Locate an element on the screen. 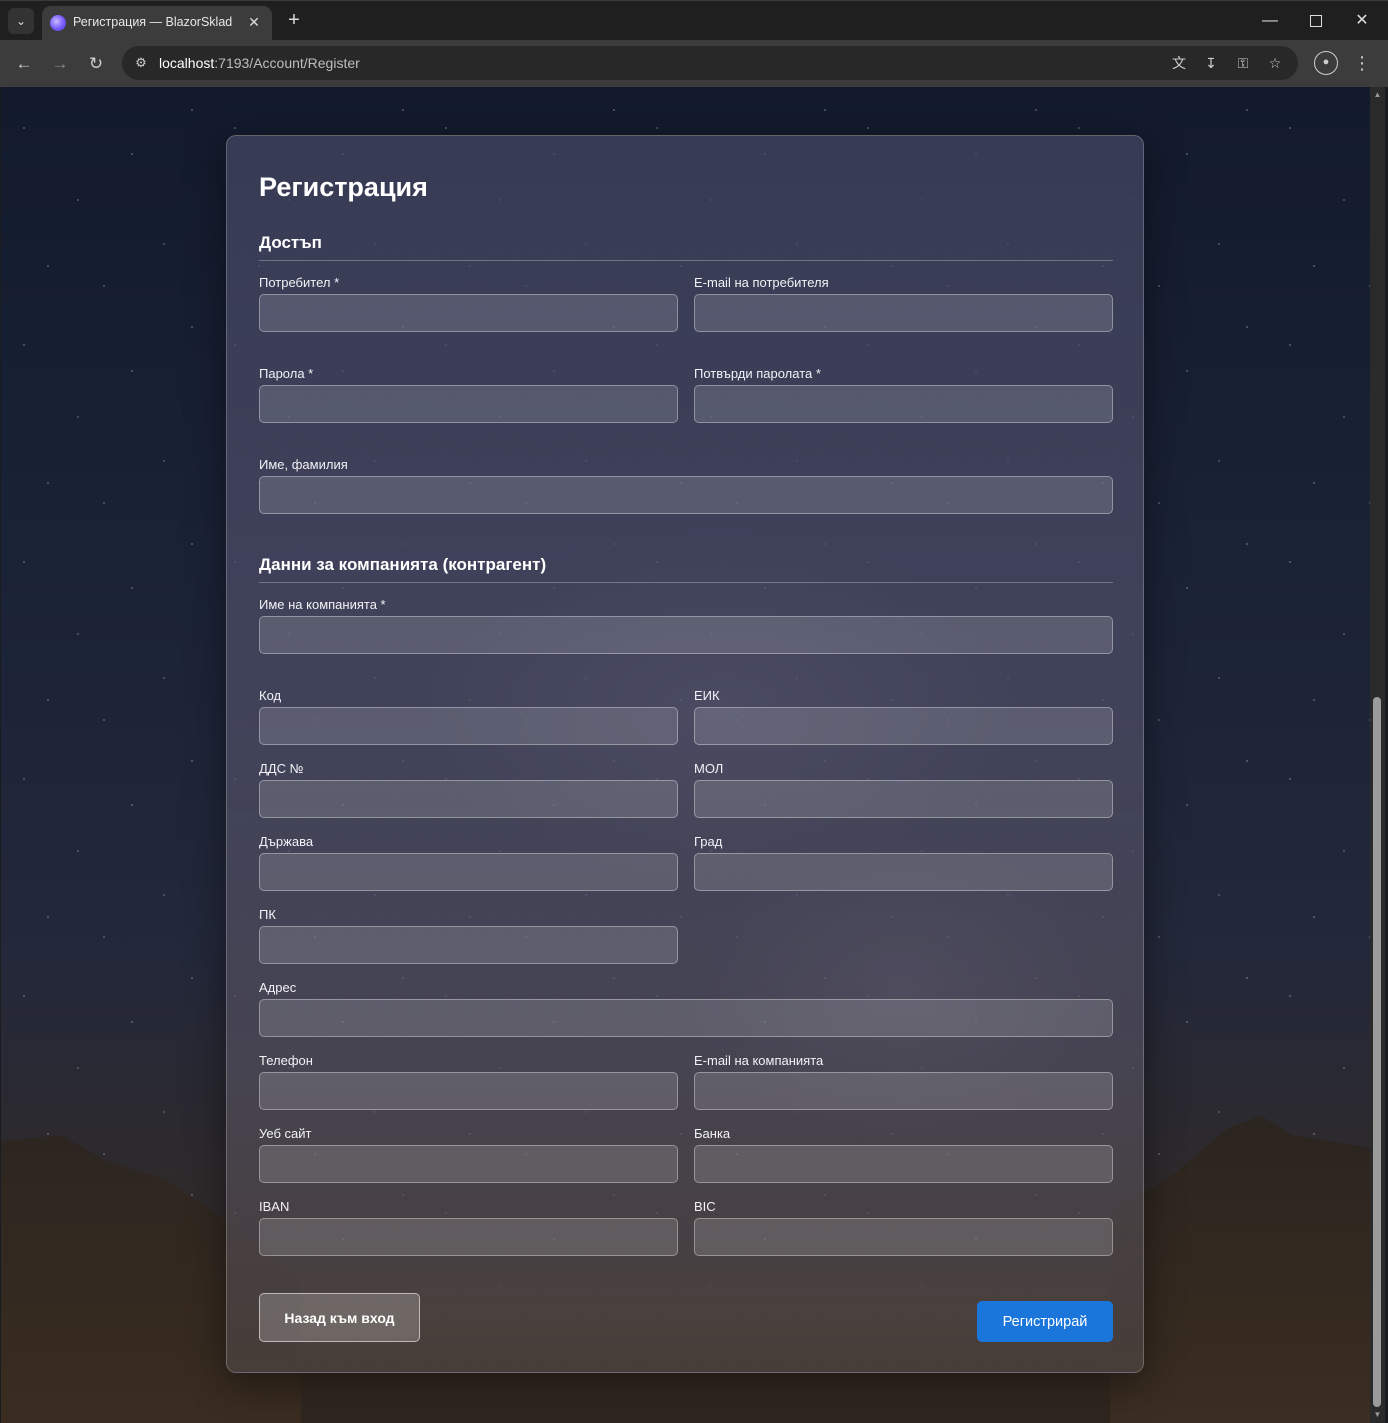 This screenshot has height=1423, width=1388. vat-no-label: ДДС № is located at coordinates (281, 768).